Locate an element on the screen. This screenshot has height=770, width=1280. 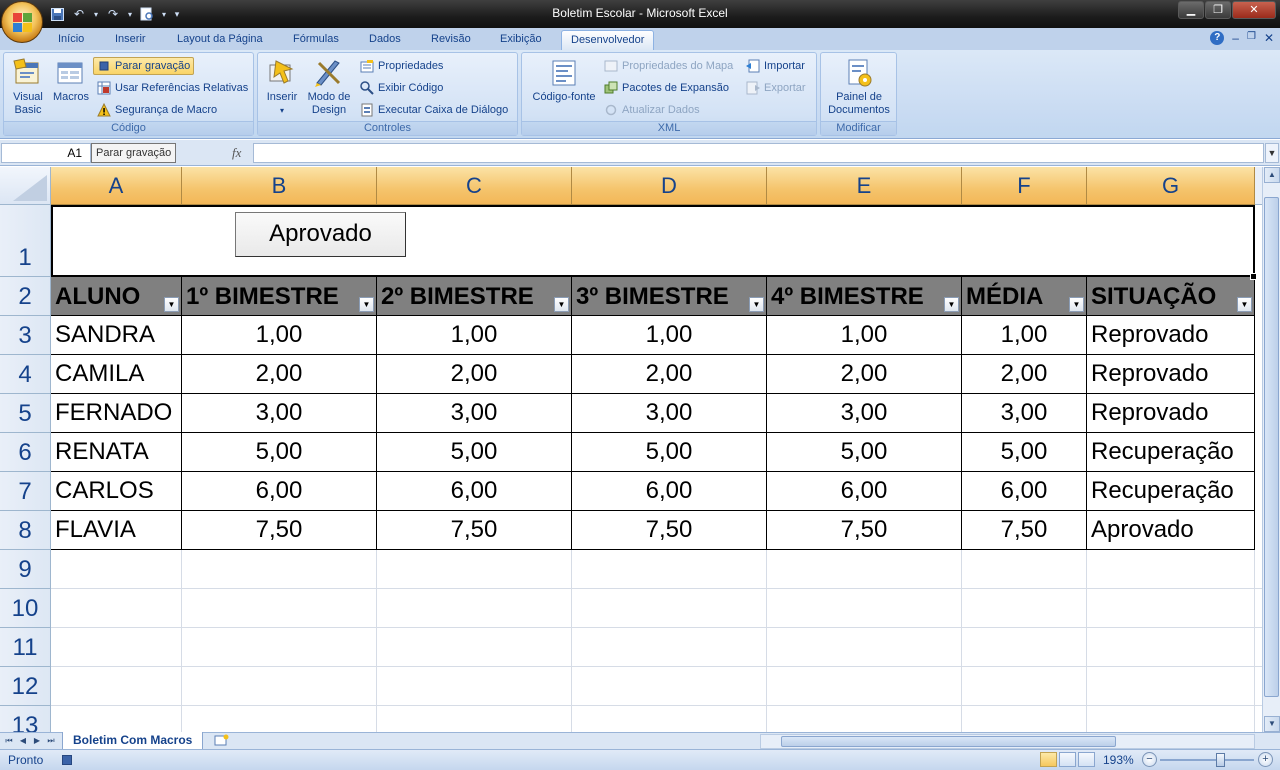
row-header-1: 1 is located at coordinates (25, 241).